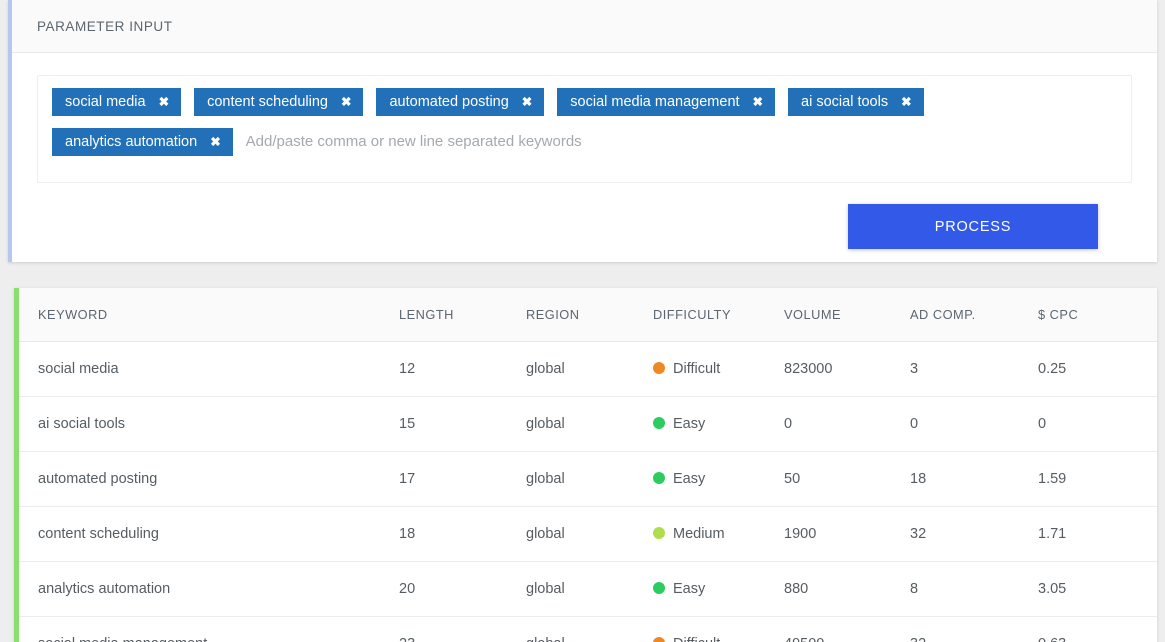  I want to click on cell-volume: 823000, so click(847, 369).